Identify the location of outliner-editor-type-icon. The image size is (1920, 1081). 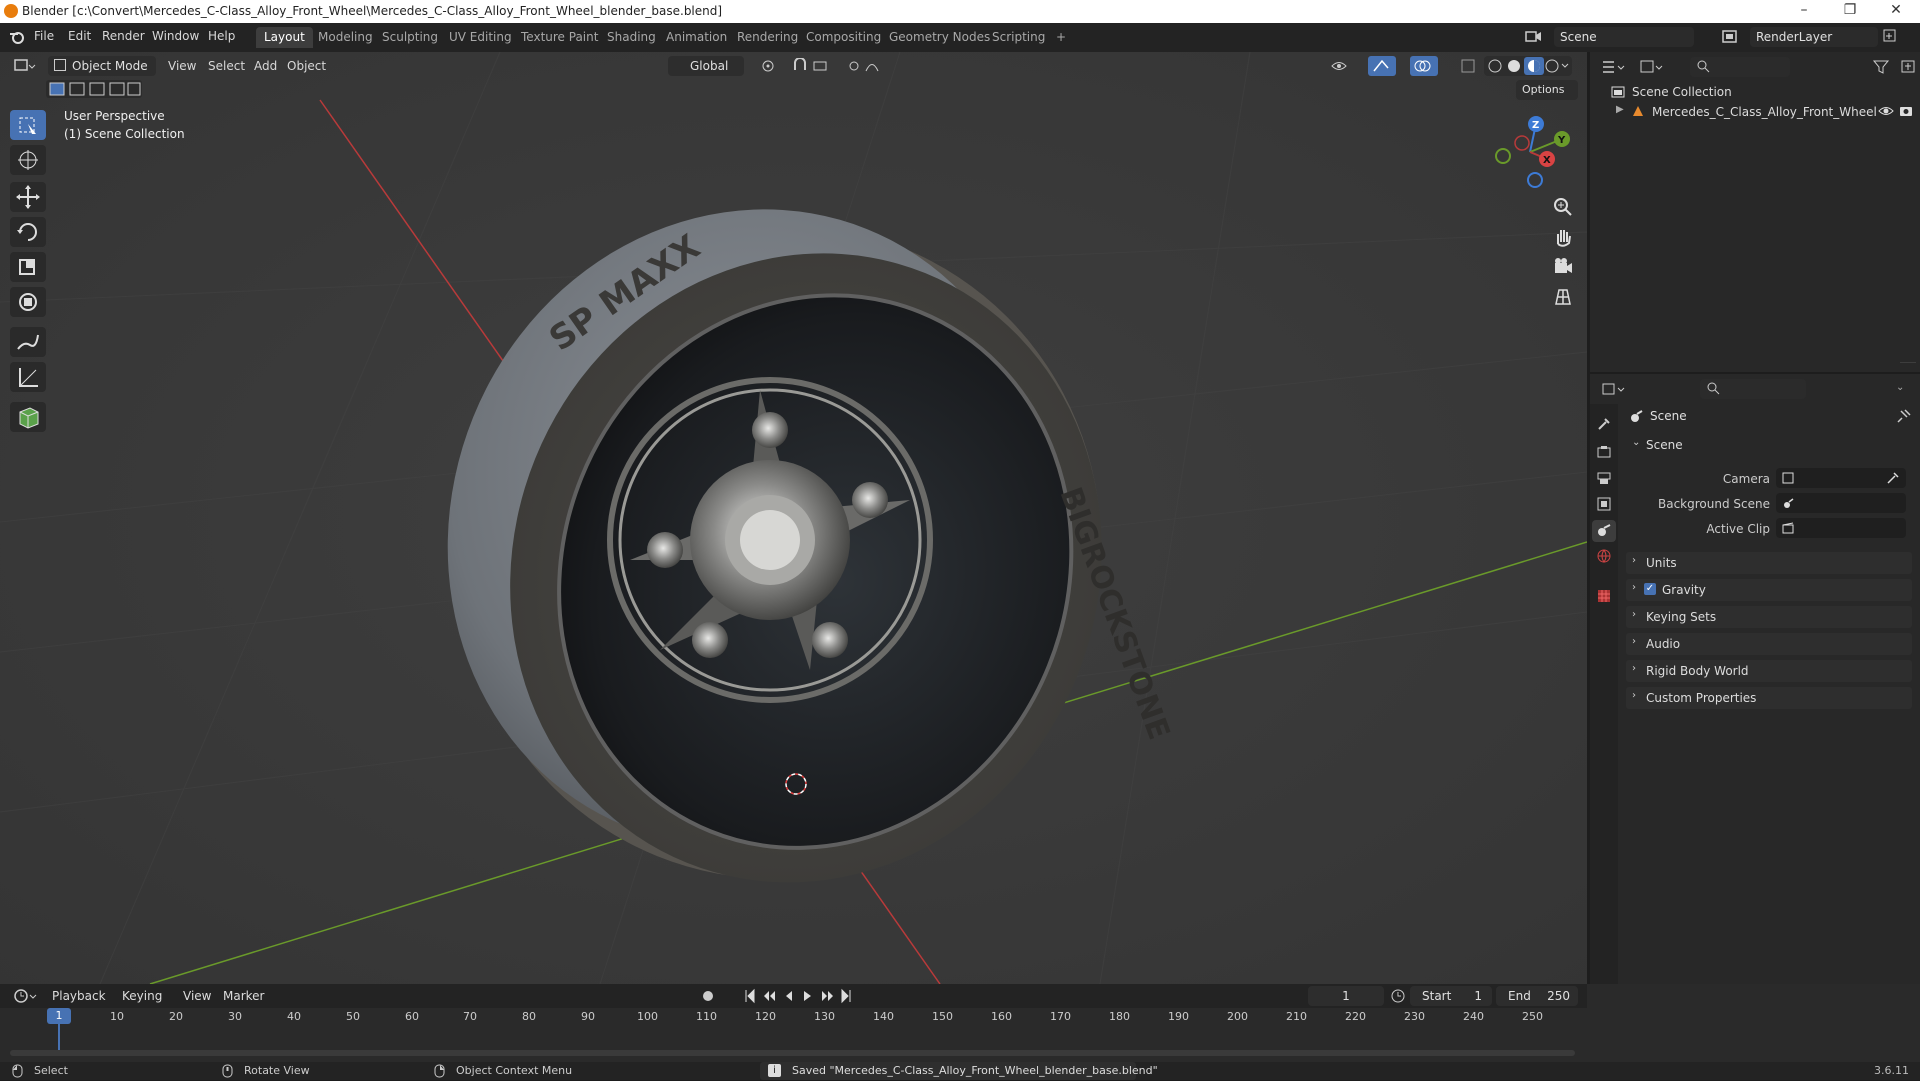
(1615, 67).